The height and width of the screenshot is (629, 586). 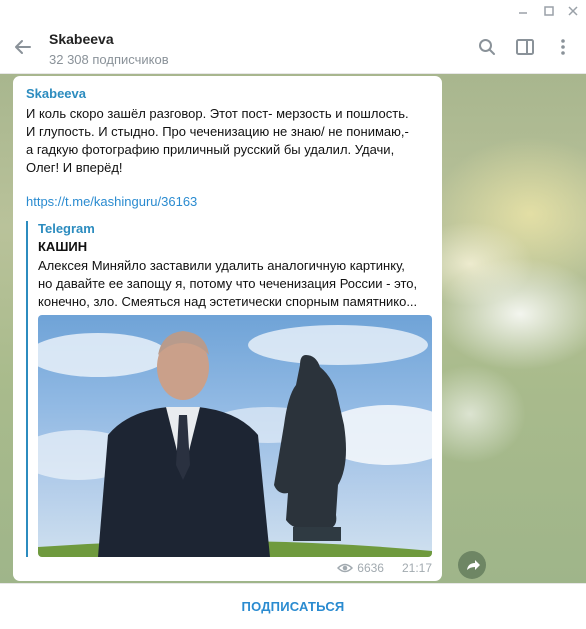 What do you see at coordinates (56, 93) in the screenshot?
I see `message-author: Skabeeva` at bounding box center [56, 93].